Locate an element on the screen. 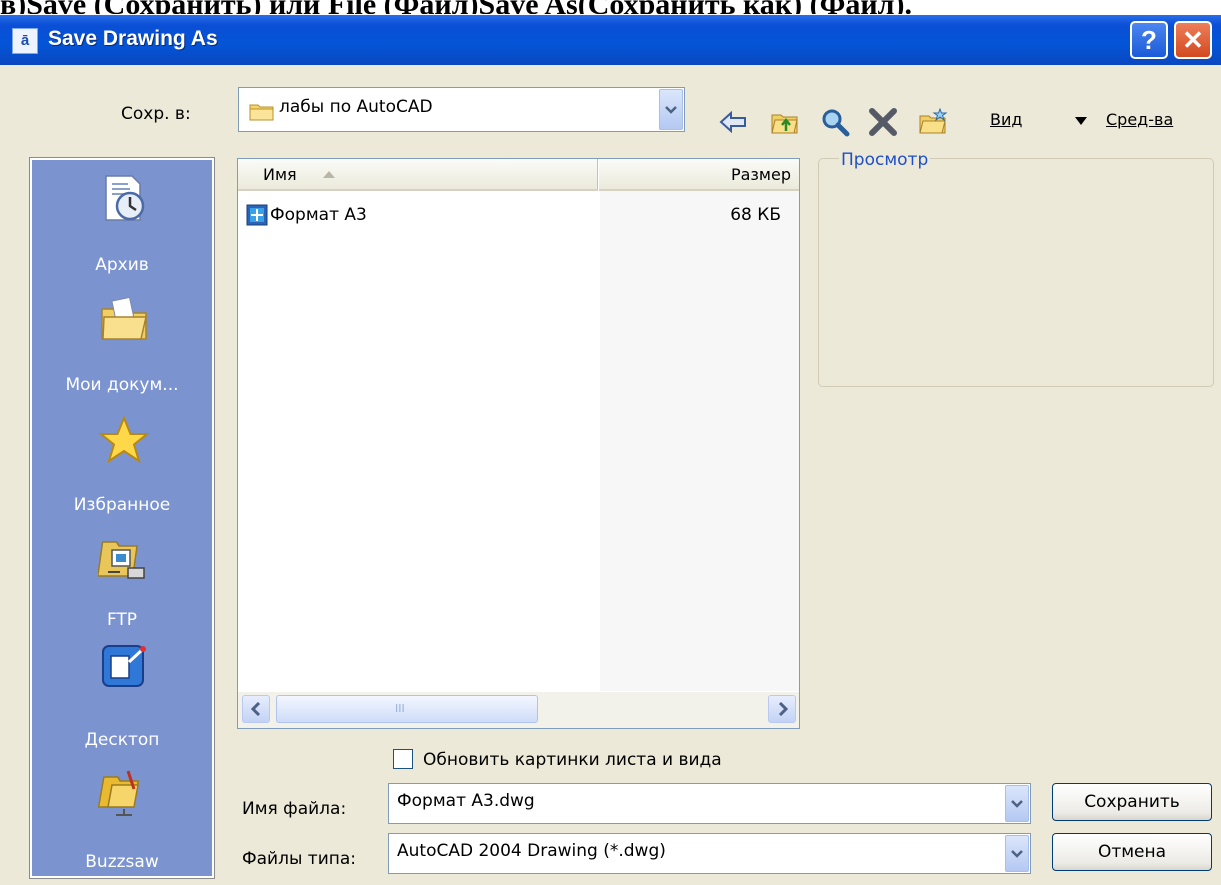 Image resolution: width=1221 pixels, height=885 pixels. file-type-dropdown-button is located at coordinates (1017, 853).